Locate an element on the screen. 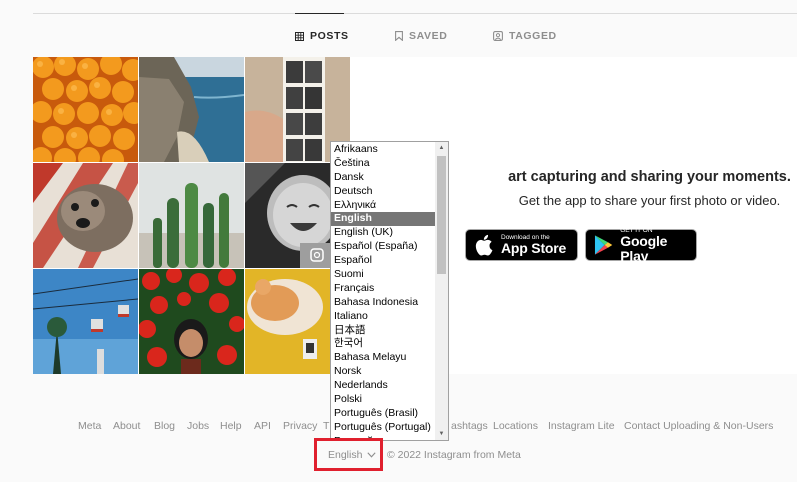 This screenshot has height=482, width=797. tab-saved: SAVED is located at coordinates (421, 36).